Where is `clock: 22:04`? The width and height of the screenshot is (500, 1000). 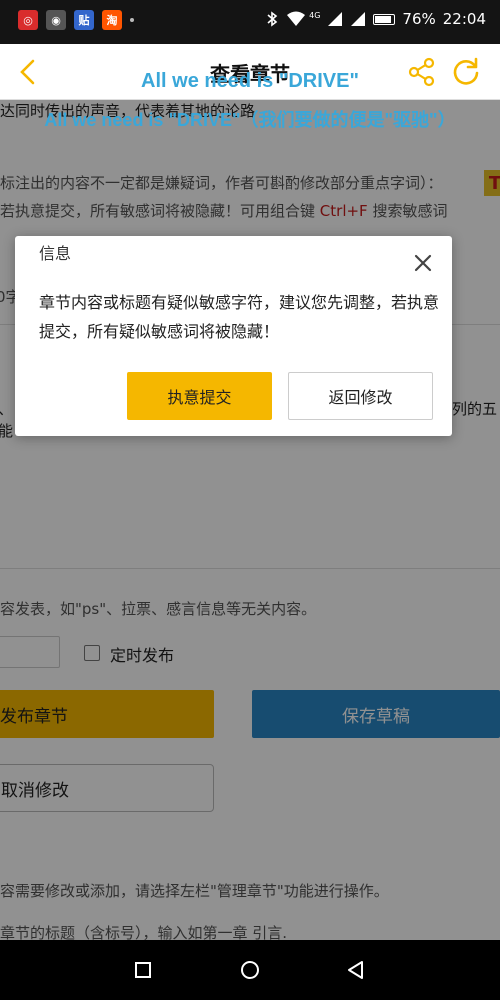 clock: 22:04 is located at coordinates (464, 19).